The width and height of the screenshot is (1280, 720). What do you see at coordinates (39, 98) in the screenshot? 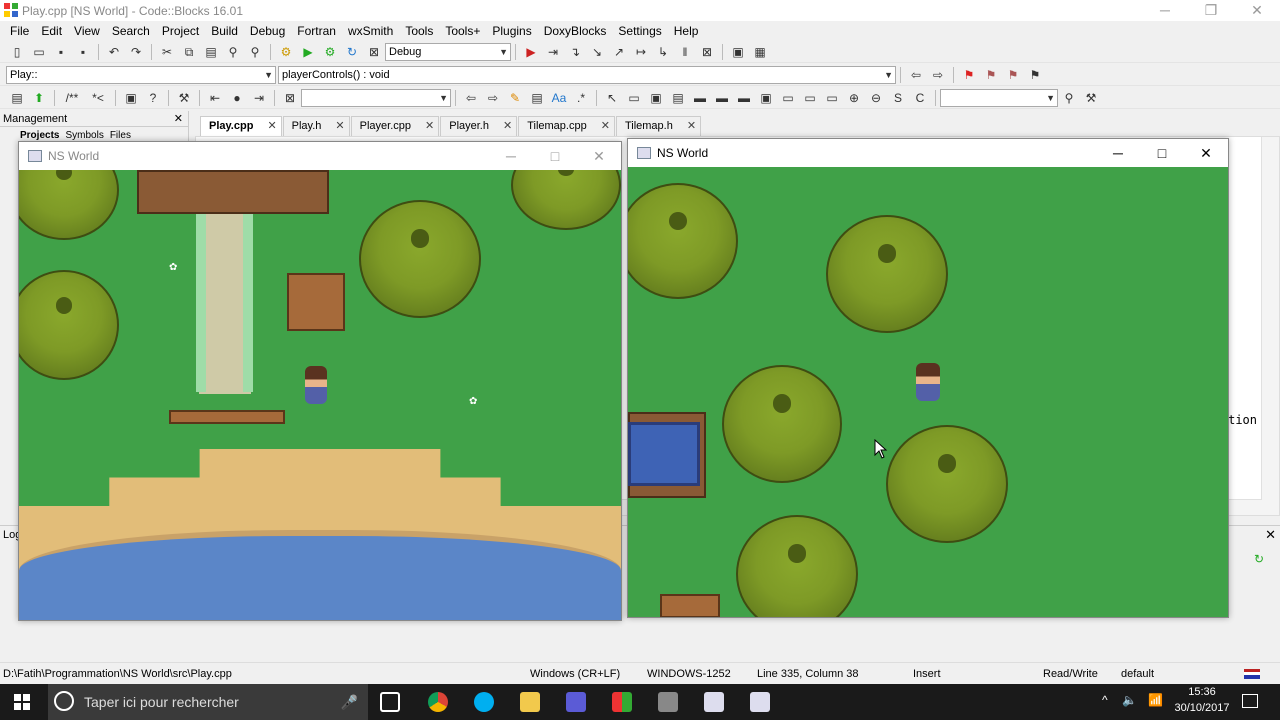
I see `doxy-extract-icon: ⬆` at bounding box center [39, 98].